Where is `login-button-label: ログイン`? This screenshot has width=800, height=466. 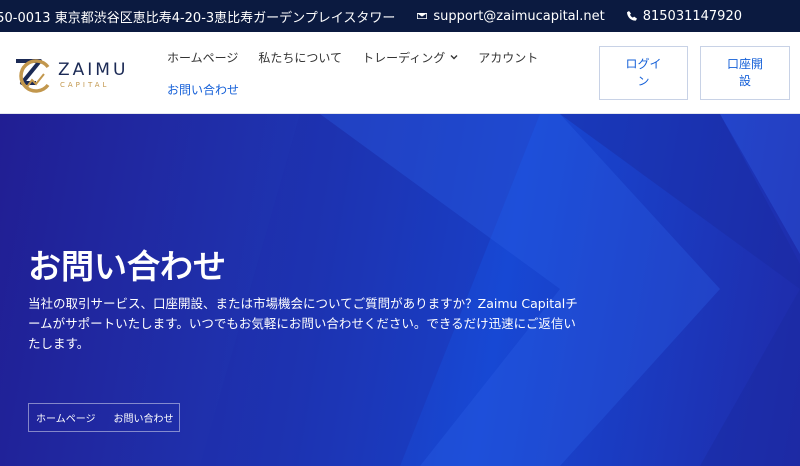
login-button-label: ログイン is located at coordinates (643, 72).